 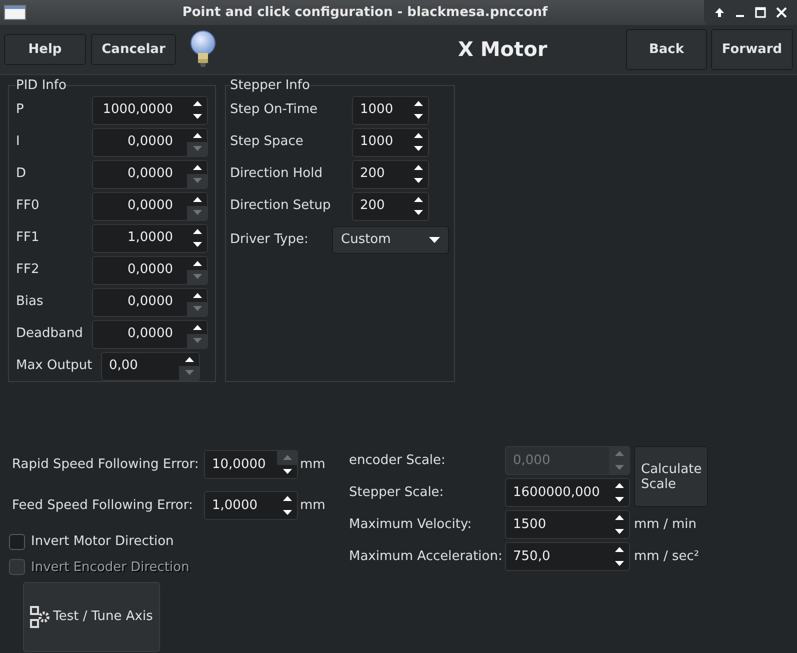 What do you see at coordinates (397, 461) in the screenshot?
I see `field-label: encoder Scale:` at bounding box center [397, 461].